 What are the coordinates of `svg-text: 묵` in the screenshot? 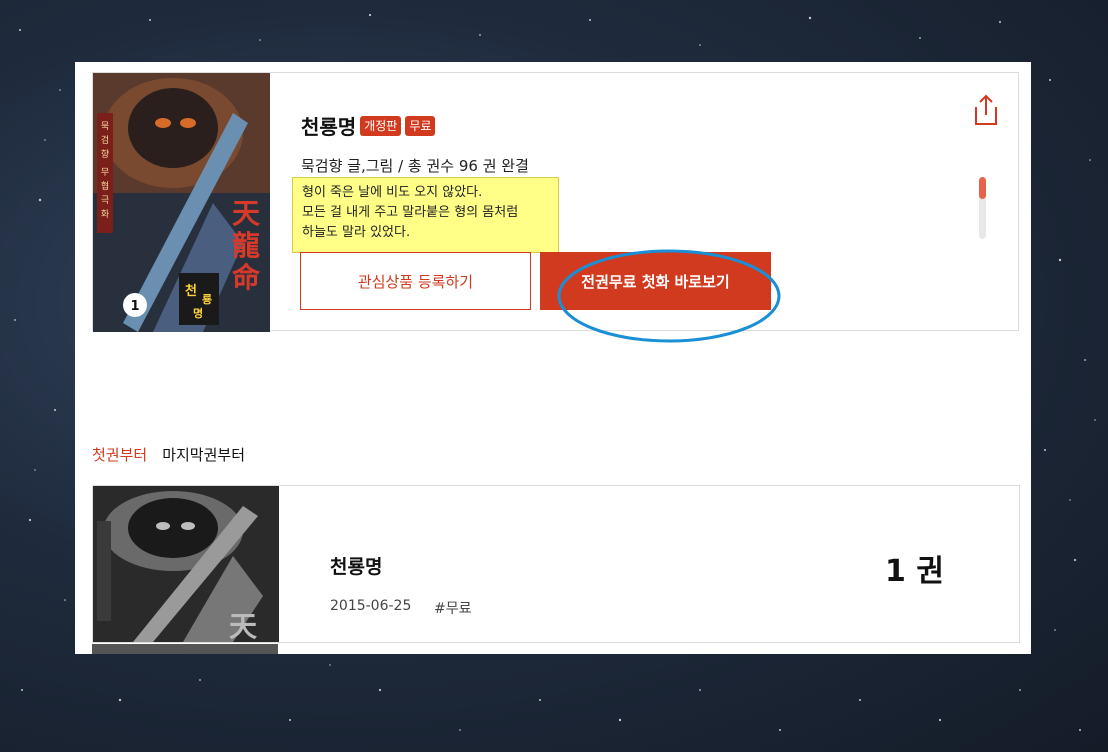 It's located at (105, 126).